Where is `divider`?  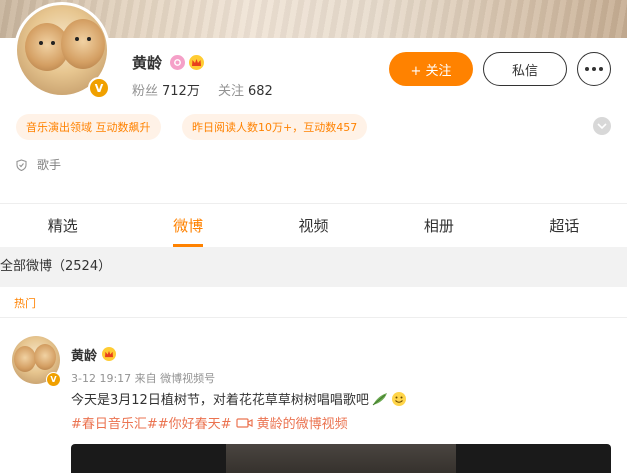
divider is located at coordinates (313, 317).